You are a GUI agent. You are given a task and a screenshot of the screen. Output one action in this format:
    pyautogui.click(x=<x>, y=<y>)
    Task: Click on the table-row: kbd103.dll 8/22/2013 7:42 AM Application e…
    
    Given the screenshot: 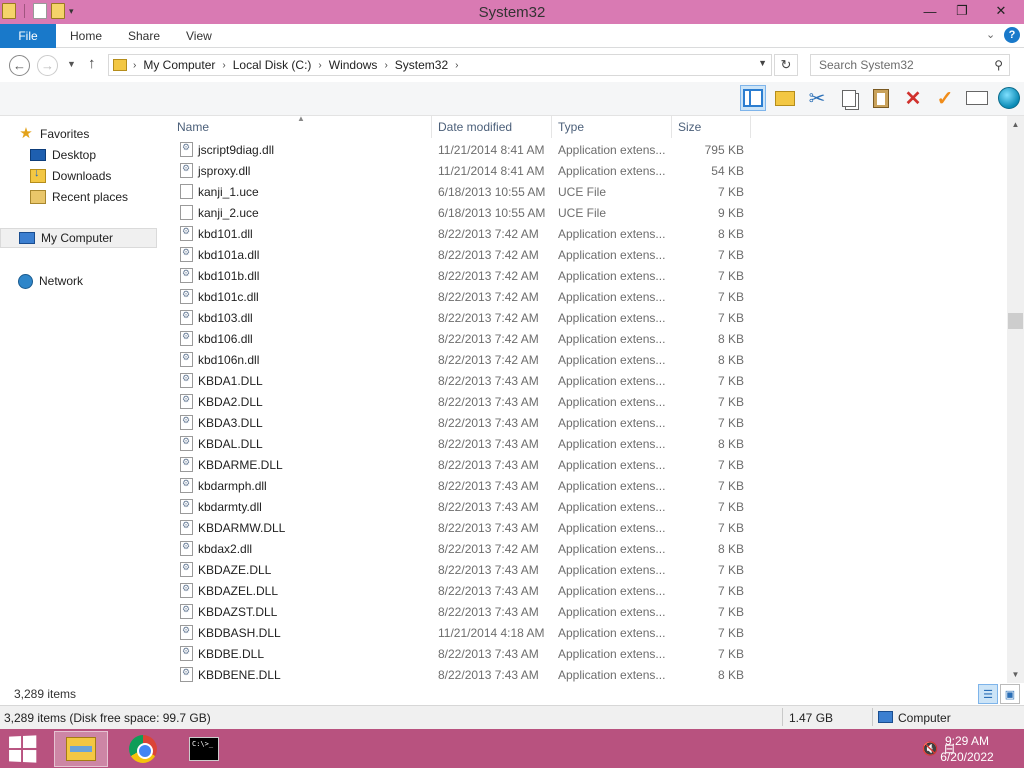 What is the action you would take?
    pyautogui.click(x=456, y=317)
    